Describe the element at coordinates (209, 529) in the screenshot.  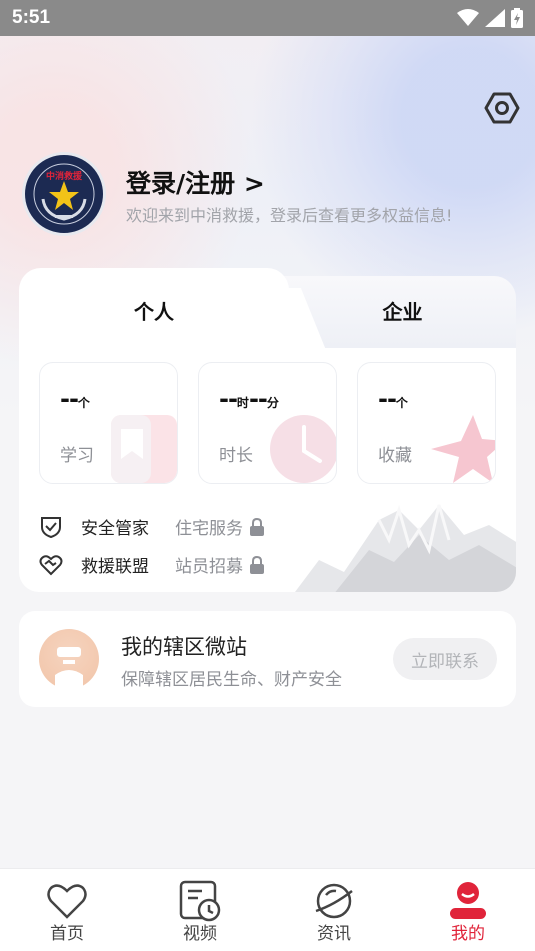
I see `residence-service-label: 住宅服务` at that location.